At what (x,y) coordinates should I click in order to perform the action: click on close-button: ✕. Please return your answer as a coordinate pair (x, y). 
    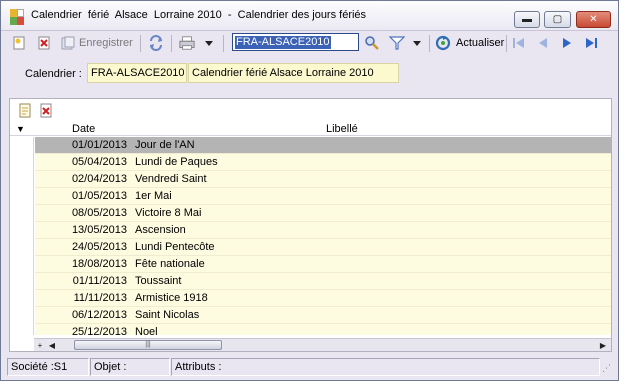
    Looking at the image, I should click on (593, 19).